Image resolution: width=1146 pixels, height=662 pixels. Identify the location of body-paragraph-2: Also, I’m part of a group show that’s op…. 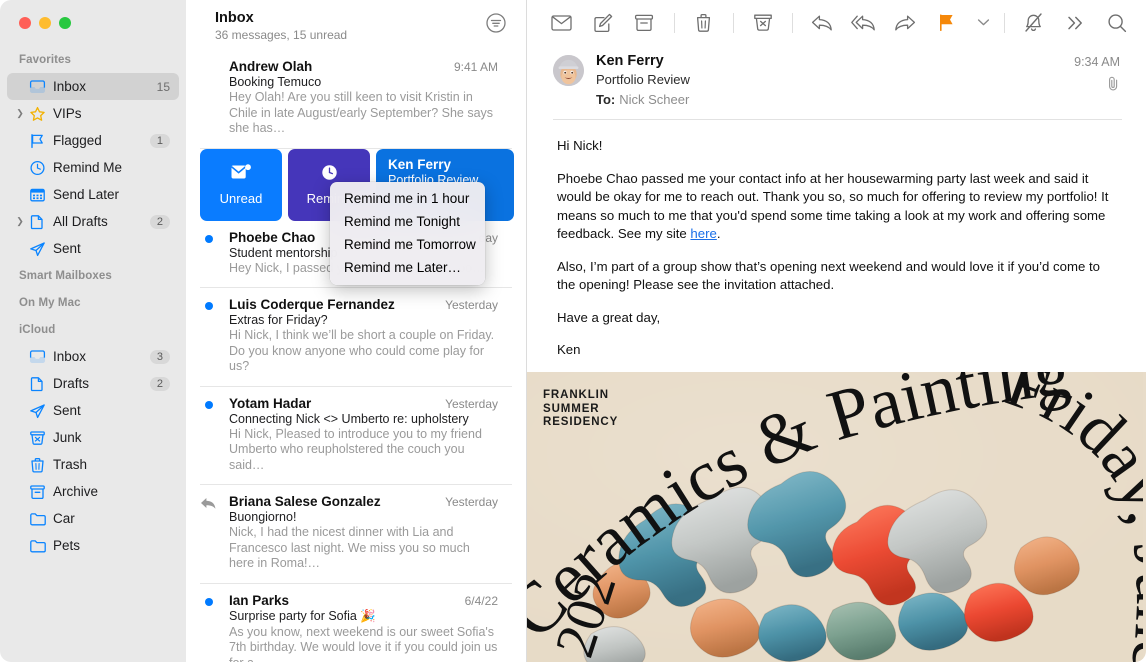
(828, 275).